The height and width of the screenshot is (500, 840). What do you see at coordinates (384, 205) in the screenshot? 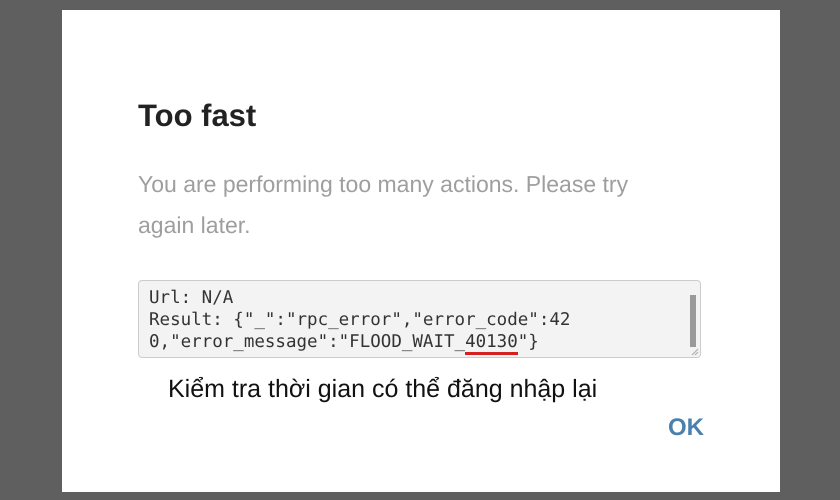
I see `dialog-message: You are performing too many actions. Please try again later.` at bounding box center [384, 205].